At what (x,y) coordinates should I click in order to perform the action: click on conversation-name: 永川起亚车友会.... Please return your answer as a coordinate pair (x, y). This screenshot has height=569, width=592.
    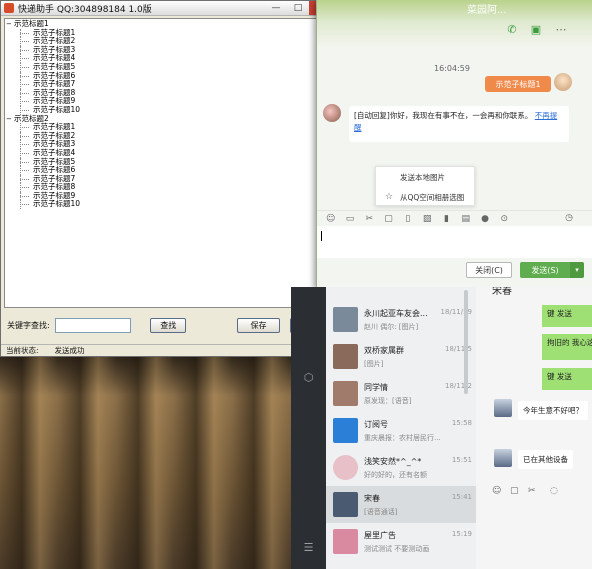
    Looking at the image, I should click on (396, 313).